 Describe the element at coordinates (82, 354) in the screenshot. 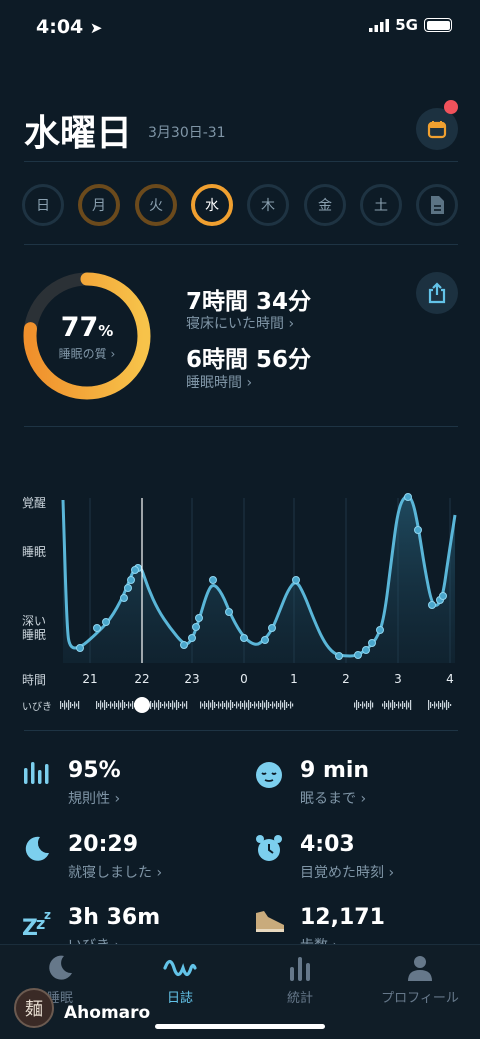

I see `quality-label: 睡眠の質` at that location.